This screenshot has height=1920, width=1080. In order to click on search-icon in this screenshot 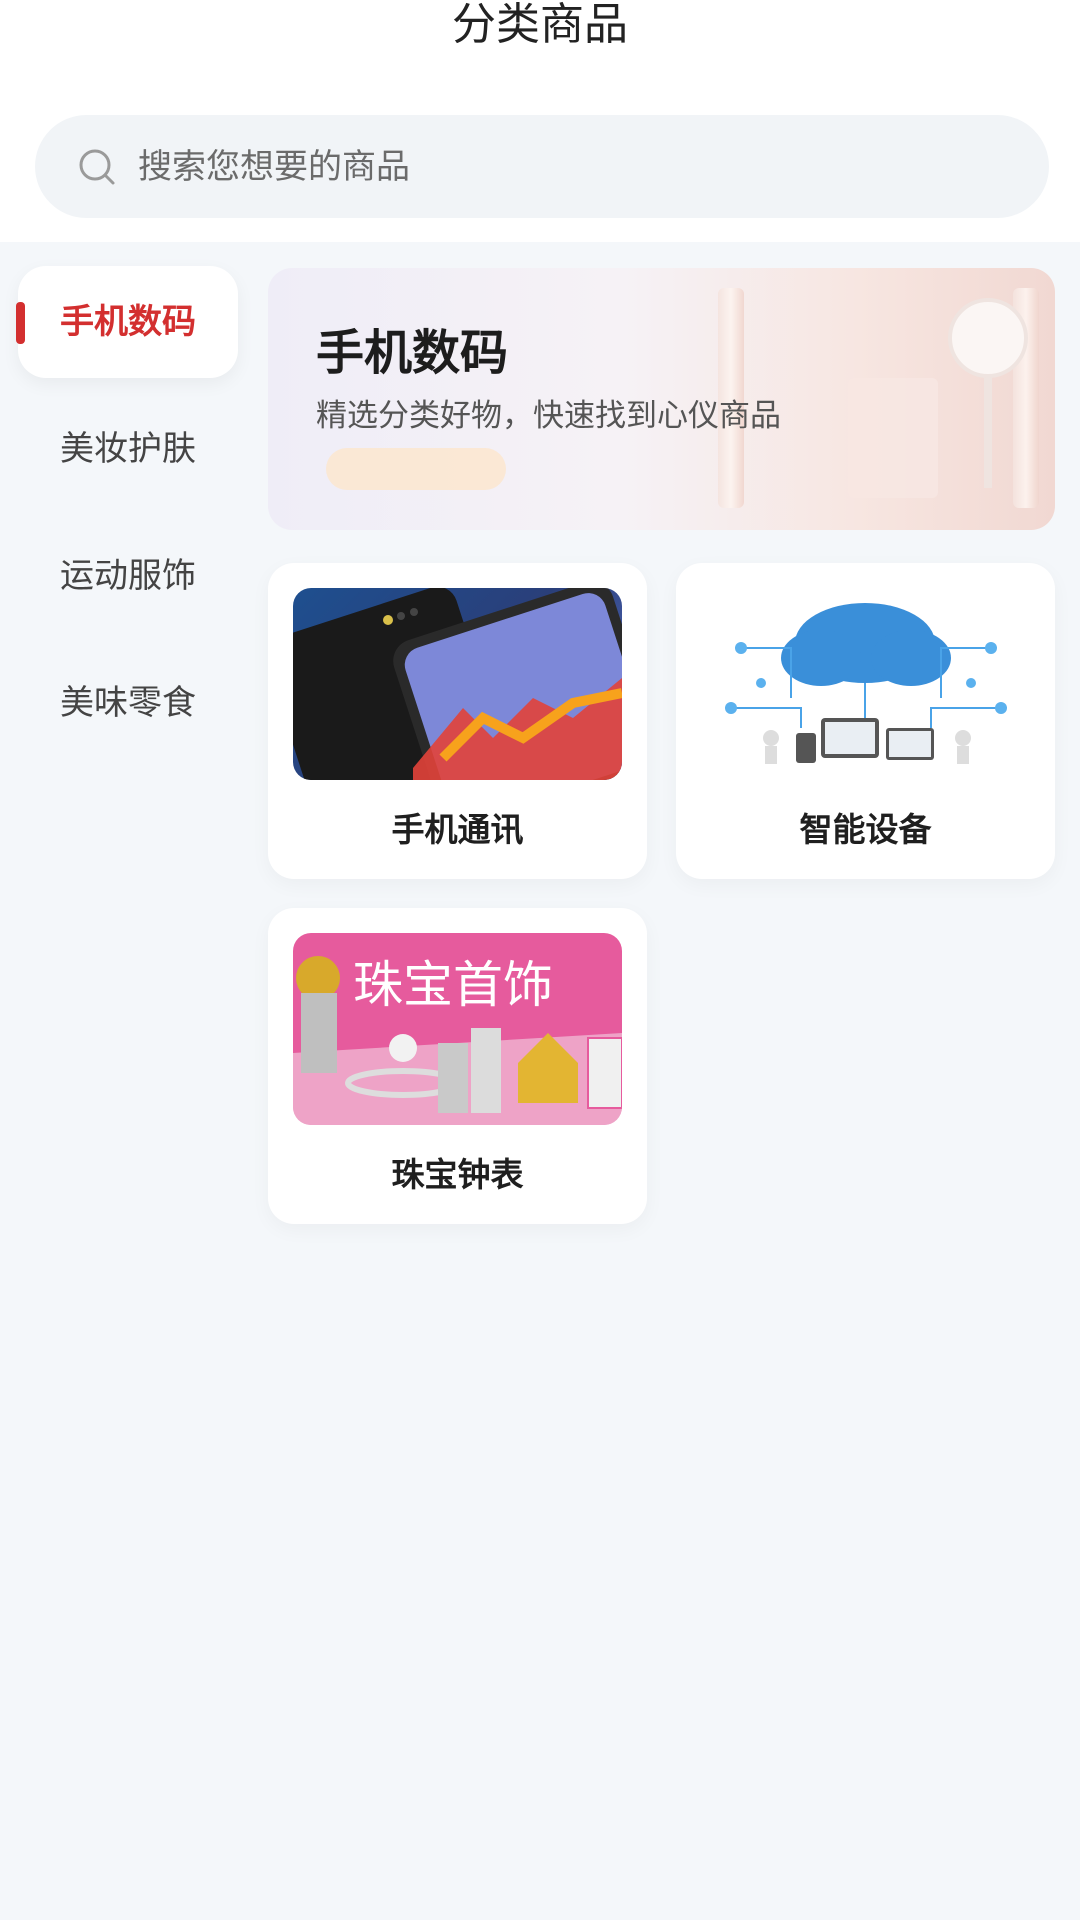, I will do `click(97, 167)`.